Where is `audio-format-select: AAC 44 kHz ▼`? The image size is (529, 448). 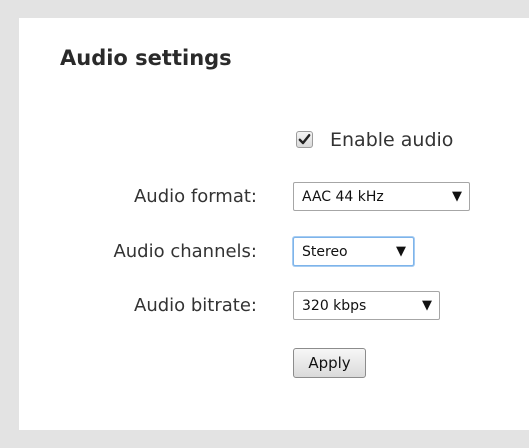 audio-format-select: AAC 44 kHz ▼ is located at coordinates (381, 196).